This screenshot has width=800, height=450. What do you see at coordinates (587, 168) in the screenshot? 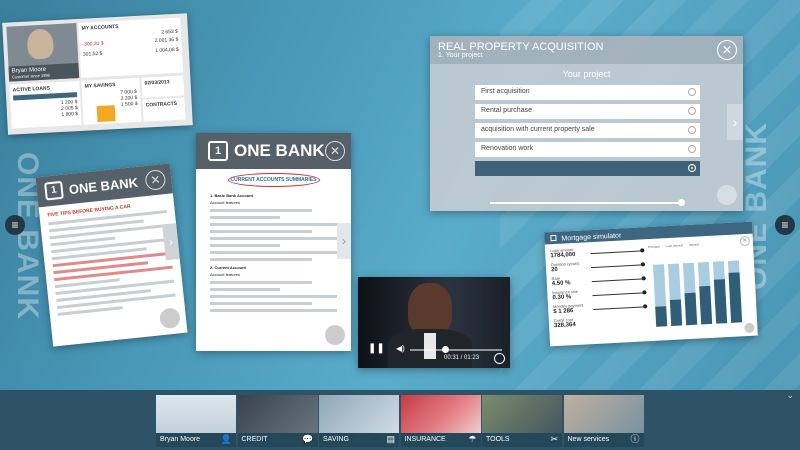
I see `project-option-selected` at bounding box center [587, 168].